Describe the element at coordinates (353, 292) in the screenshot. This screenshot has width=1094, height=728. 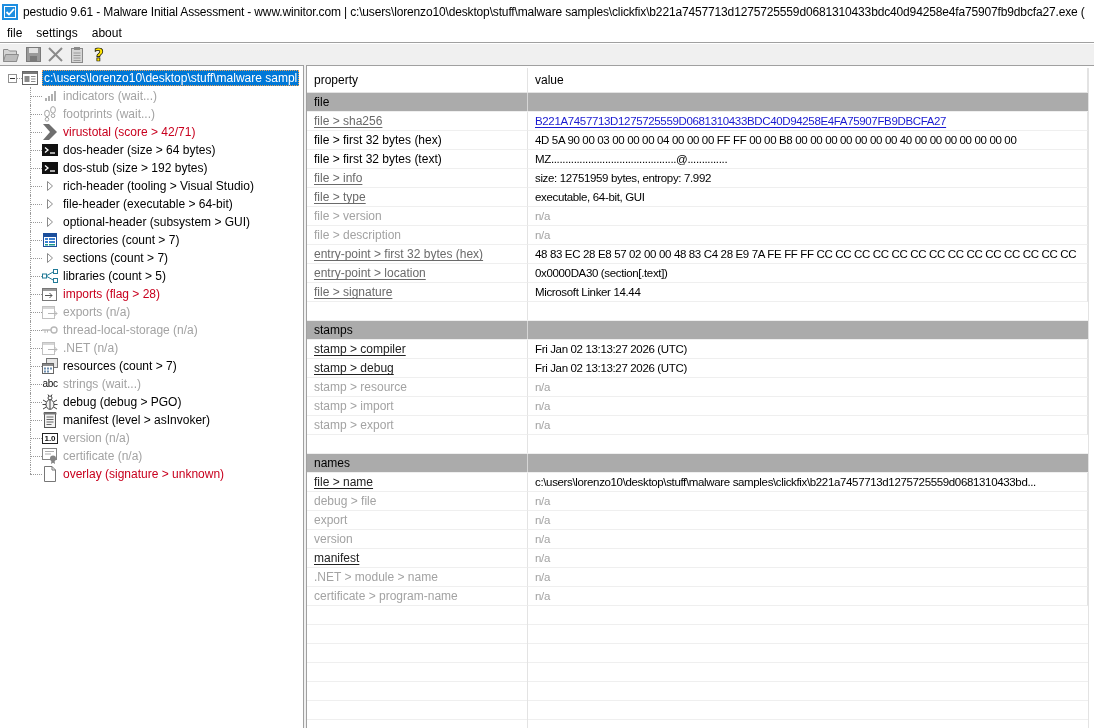
I see `property-link: file > signature` at that location.